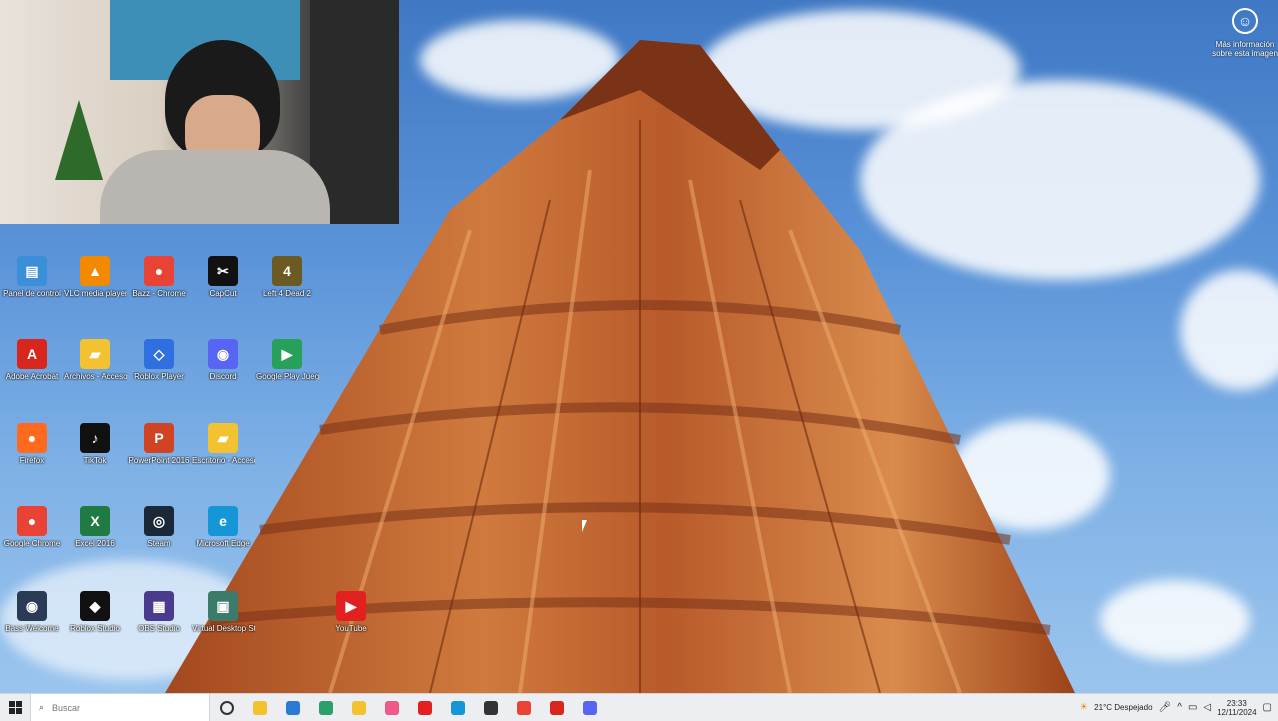  I want to click on account-circle-icon: ☺, so click(1245, 21).